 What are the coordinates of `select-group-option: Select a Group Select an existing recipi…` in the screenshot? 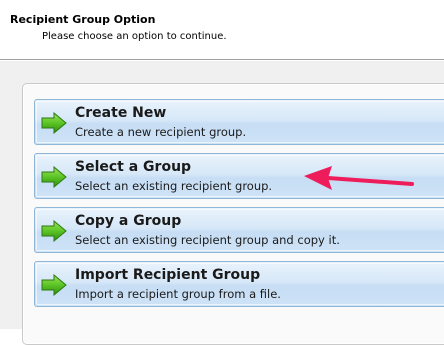 It's located at (239, 176).